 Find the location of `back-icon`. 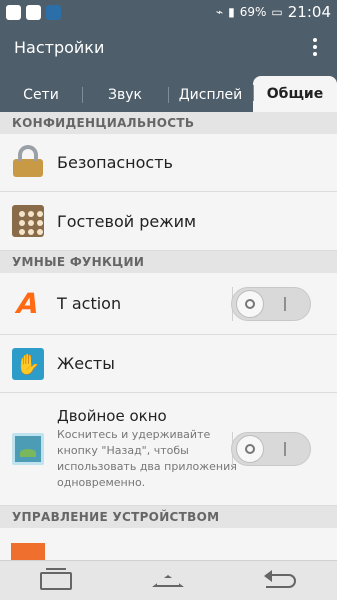

back-icon is located at coordinates (279, 578).